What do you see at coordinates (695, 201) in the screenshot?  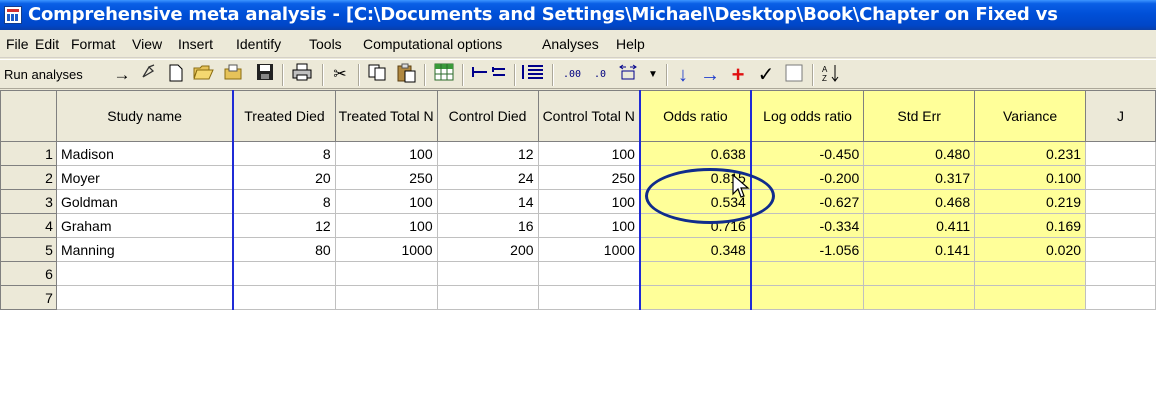 I see `odds-ratio-cell: 0.534` at bounding box center [695, 201].